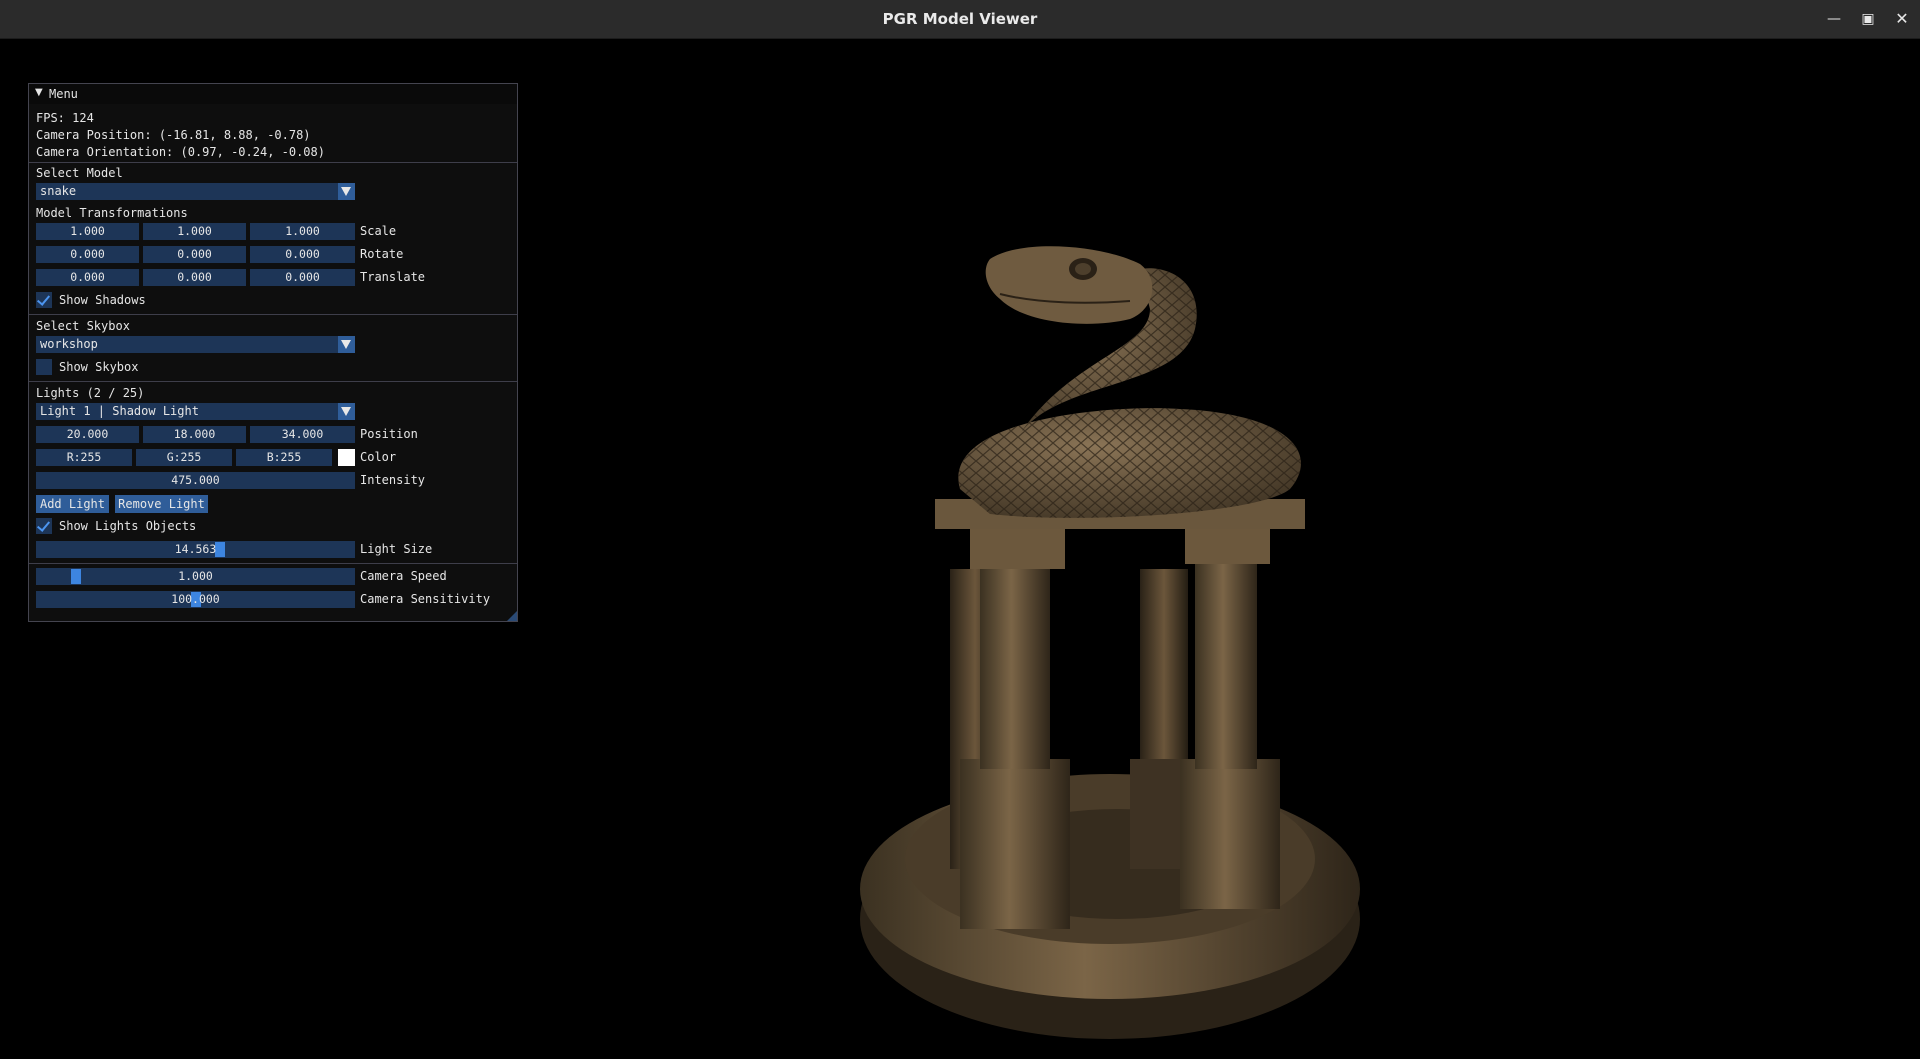 The height and width of the screenshot is (1059, 1920). Describe the element at coordinates (87, 277) in the screenshot. I see `translate-x-input: 0.000` at that location.